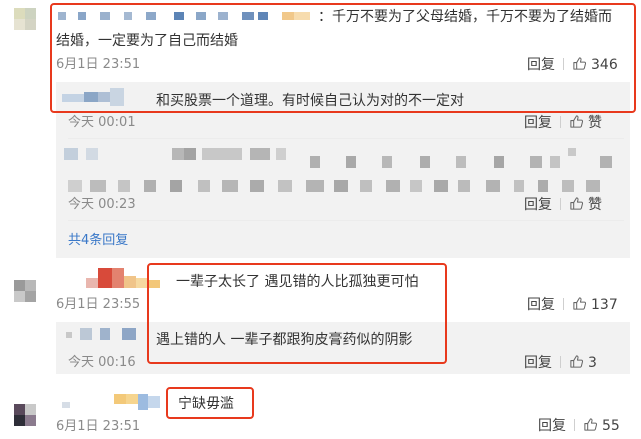 The width and height of the screenshot is (641, 439). What do you see at coordinates (579, 426) in the screenshot?
I see `comment-actions: 回复 55` at bounding box center [579, 426].